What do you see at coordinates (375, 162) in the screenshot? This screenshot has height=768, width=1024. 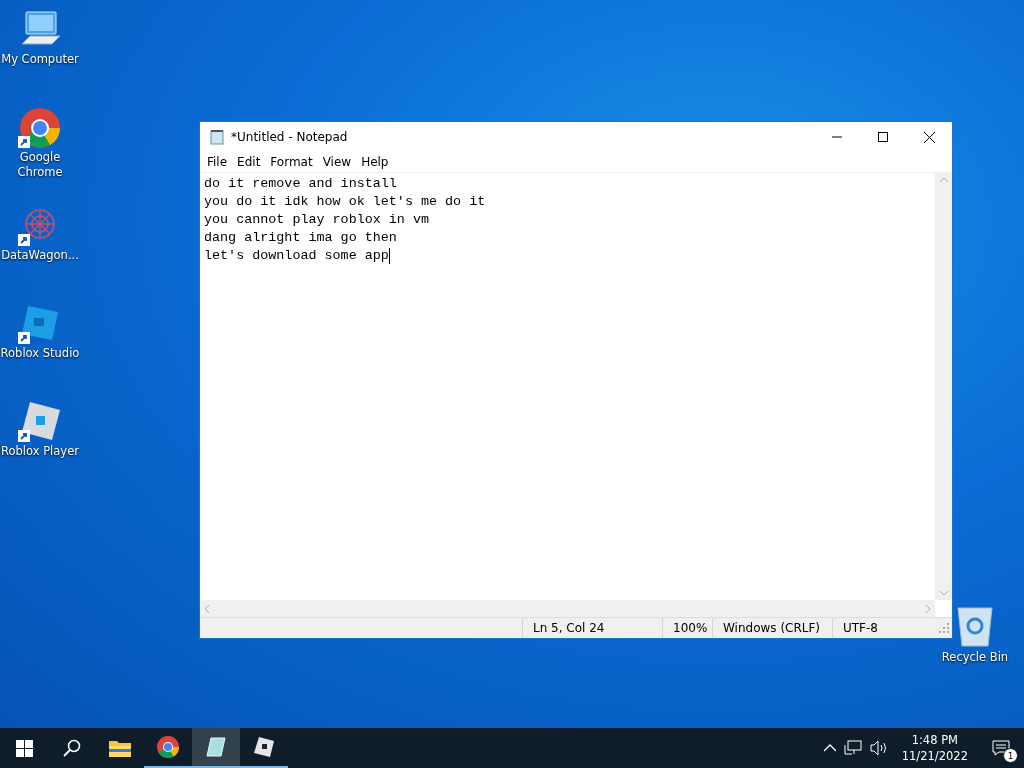 I see `menu-item: Help` at bounding box center [375, 162].